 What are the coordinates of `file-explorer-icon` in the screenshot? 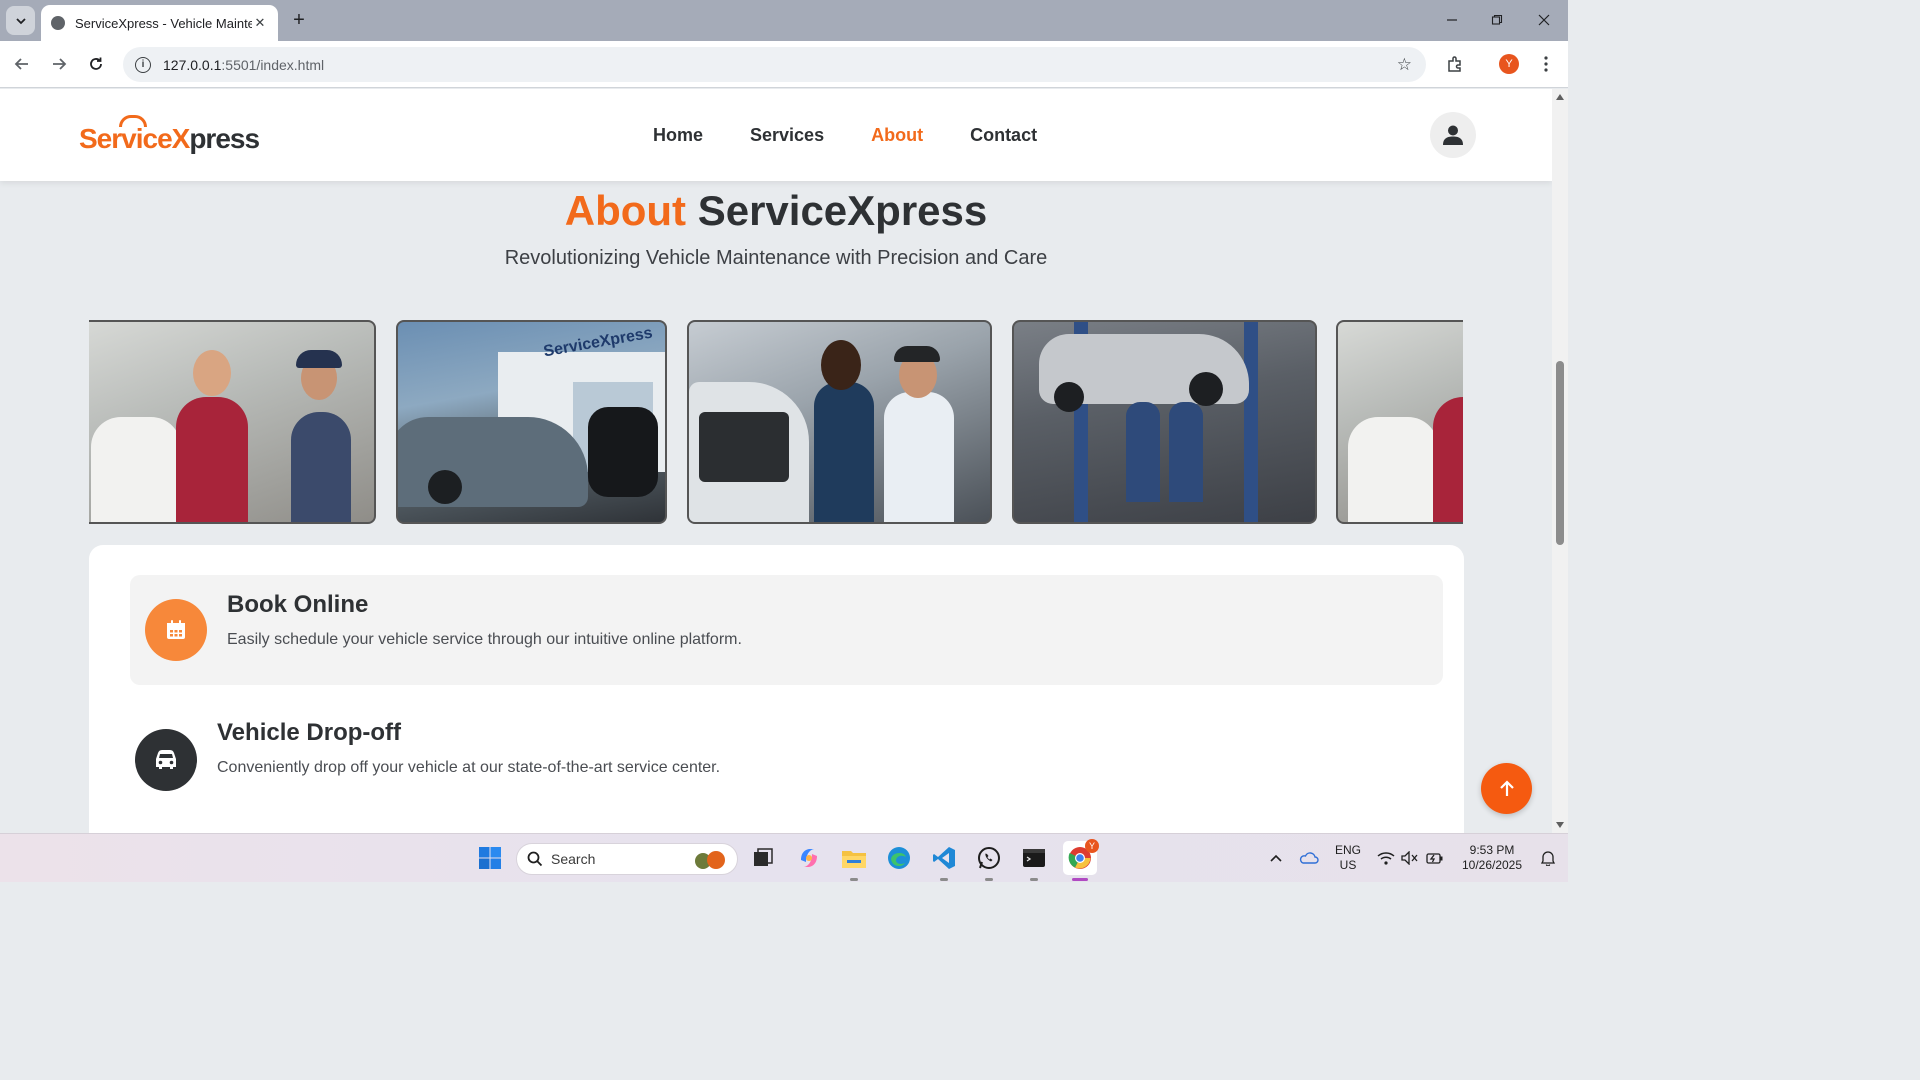 It's located at (854, 858).